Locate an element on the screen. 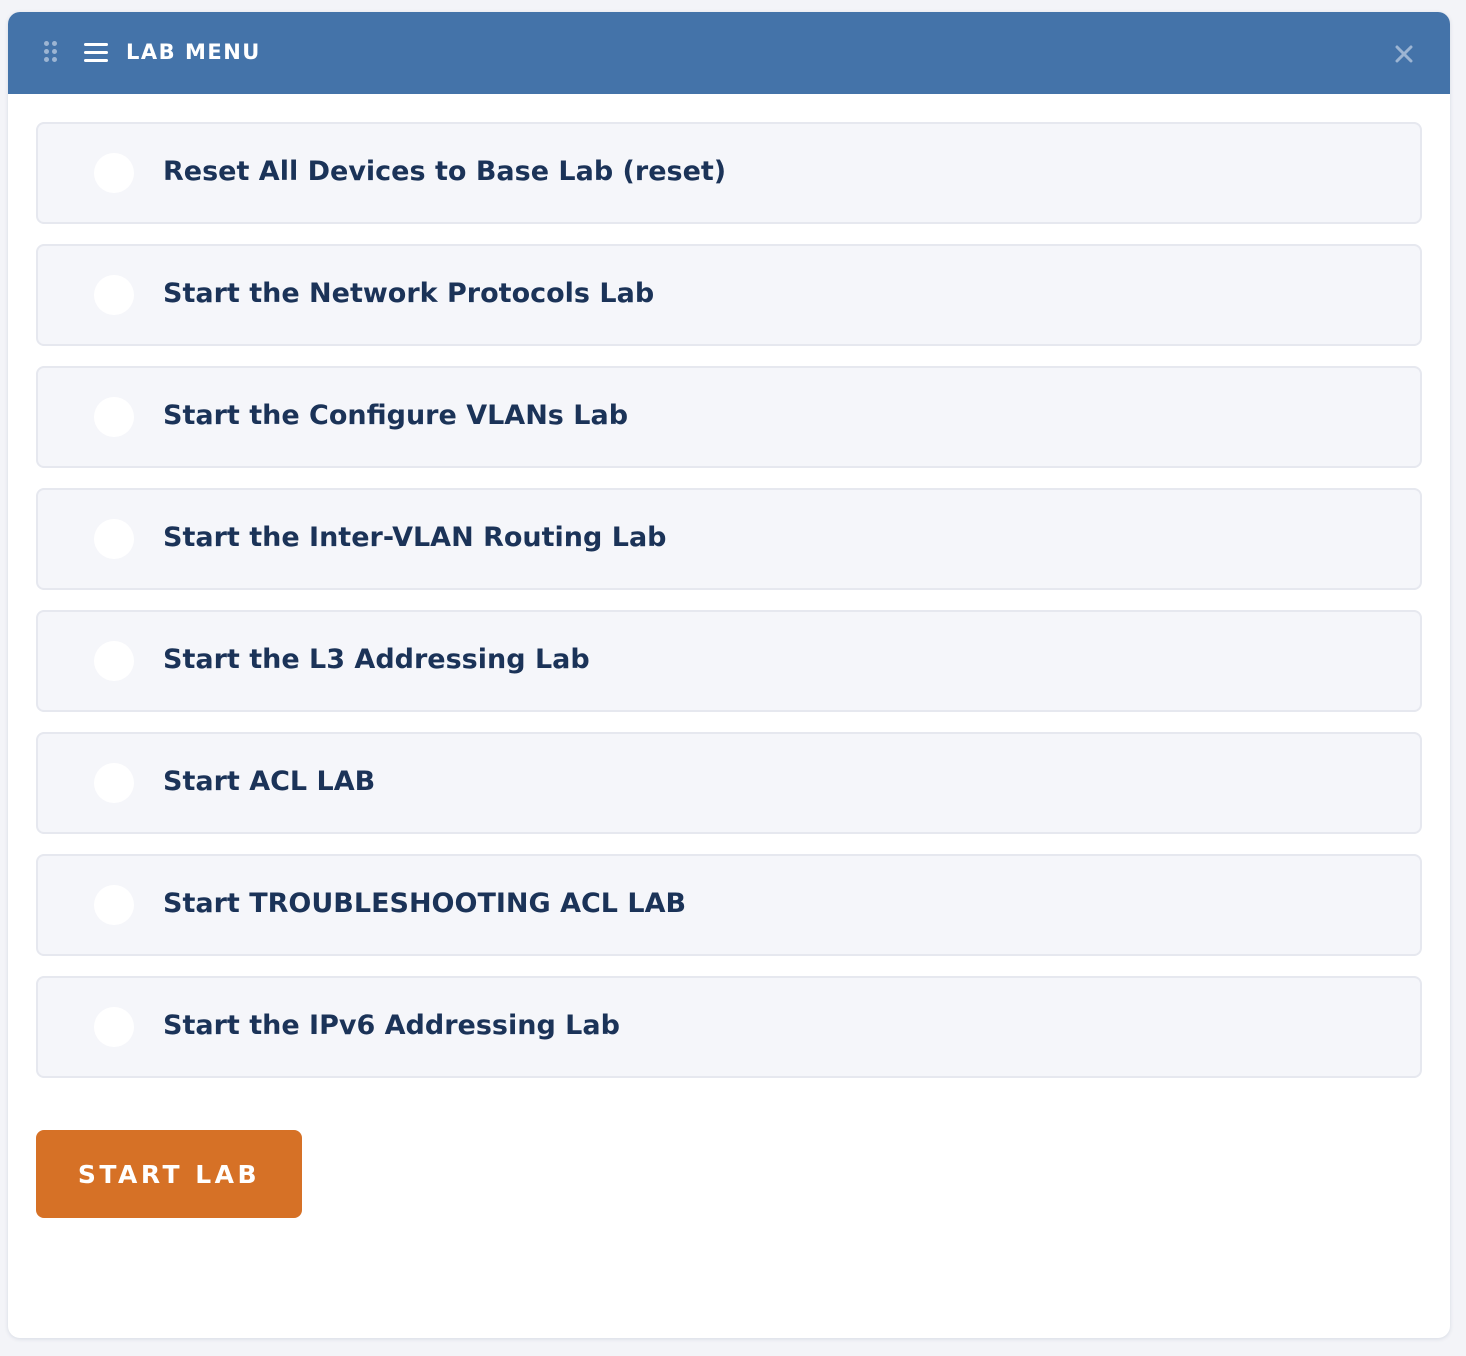 The height and width of the screenshot is (1356, 1466). lab-option: Reset All Devices to Base Lab (reset) is located at coordinates (729, 173).